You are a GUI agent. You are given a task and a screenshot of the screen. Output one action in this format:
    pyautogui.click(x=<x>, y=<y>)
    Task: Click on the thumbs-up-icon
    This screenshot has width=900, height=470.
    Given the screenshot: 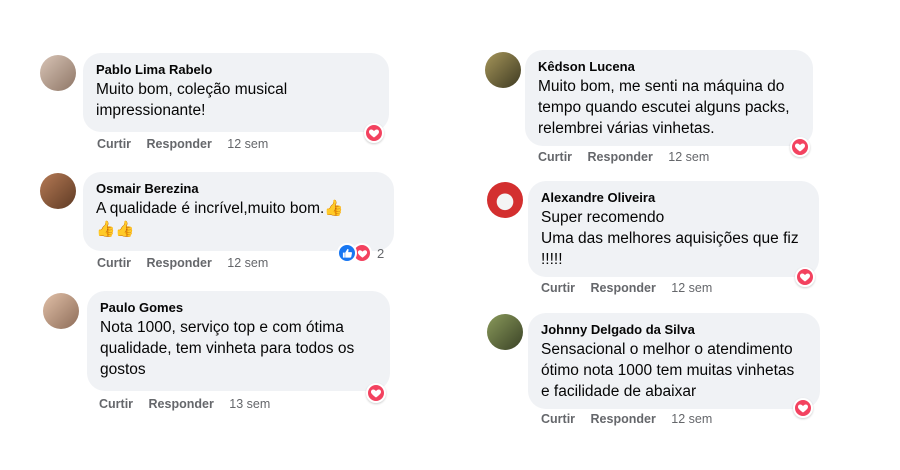 What is the action you would take?
    pyautogui.click(x=347, y=253)
    